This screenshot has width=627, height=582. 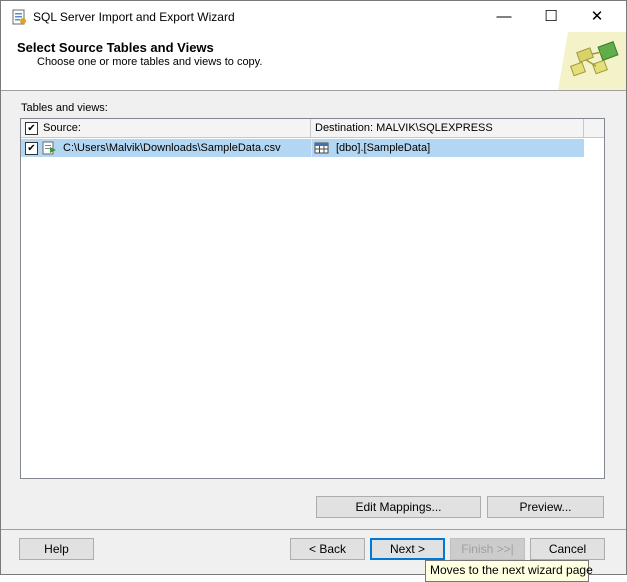 What do you see at coordinates (407, 549) in the screenshot?
I see `next-button: Next >` at bounding box center [407, 549].